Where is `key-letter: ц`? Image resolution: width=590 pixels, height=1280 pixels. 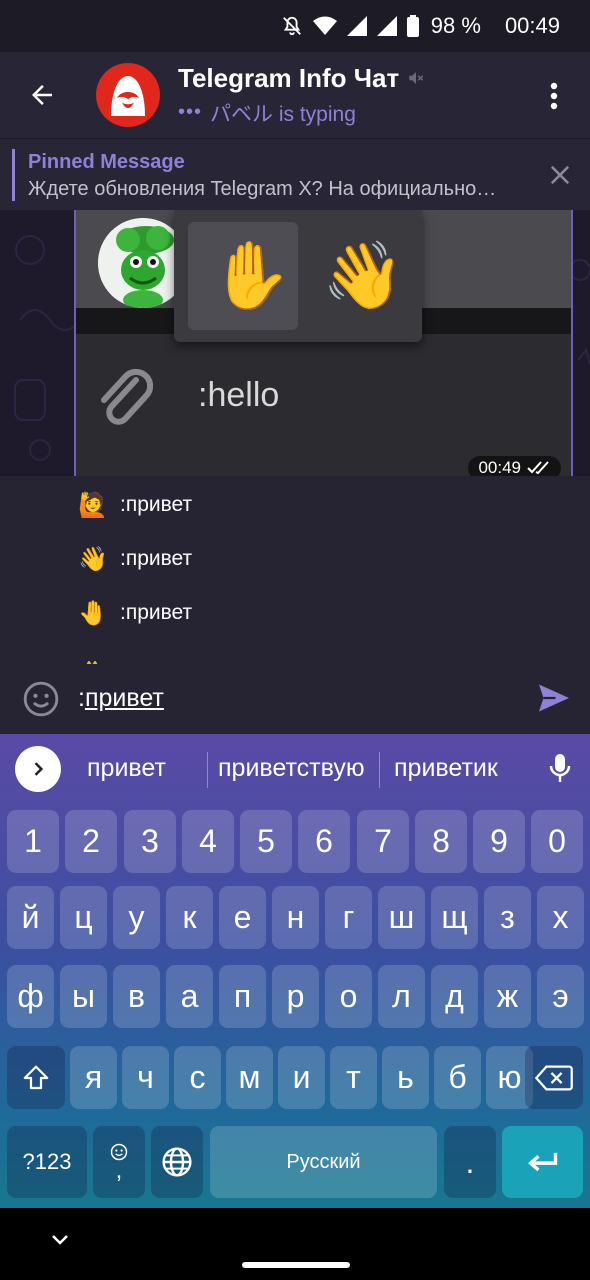
key-letter: ц is located at coordinates (83, 917).